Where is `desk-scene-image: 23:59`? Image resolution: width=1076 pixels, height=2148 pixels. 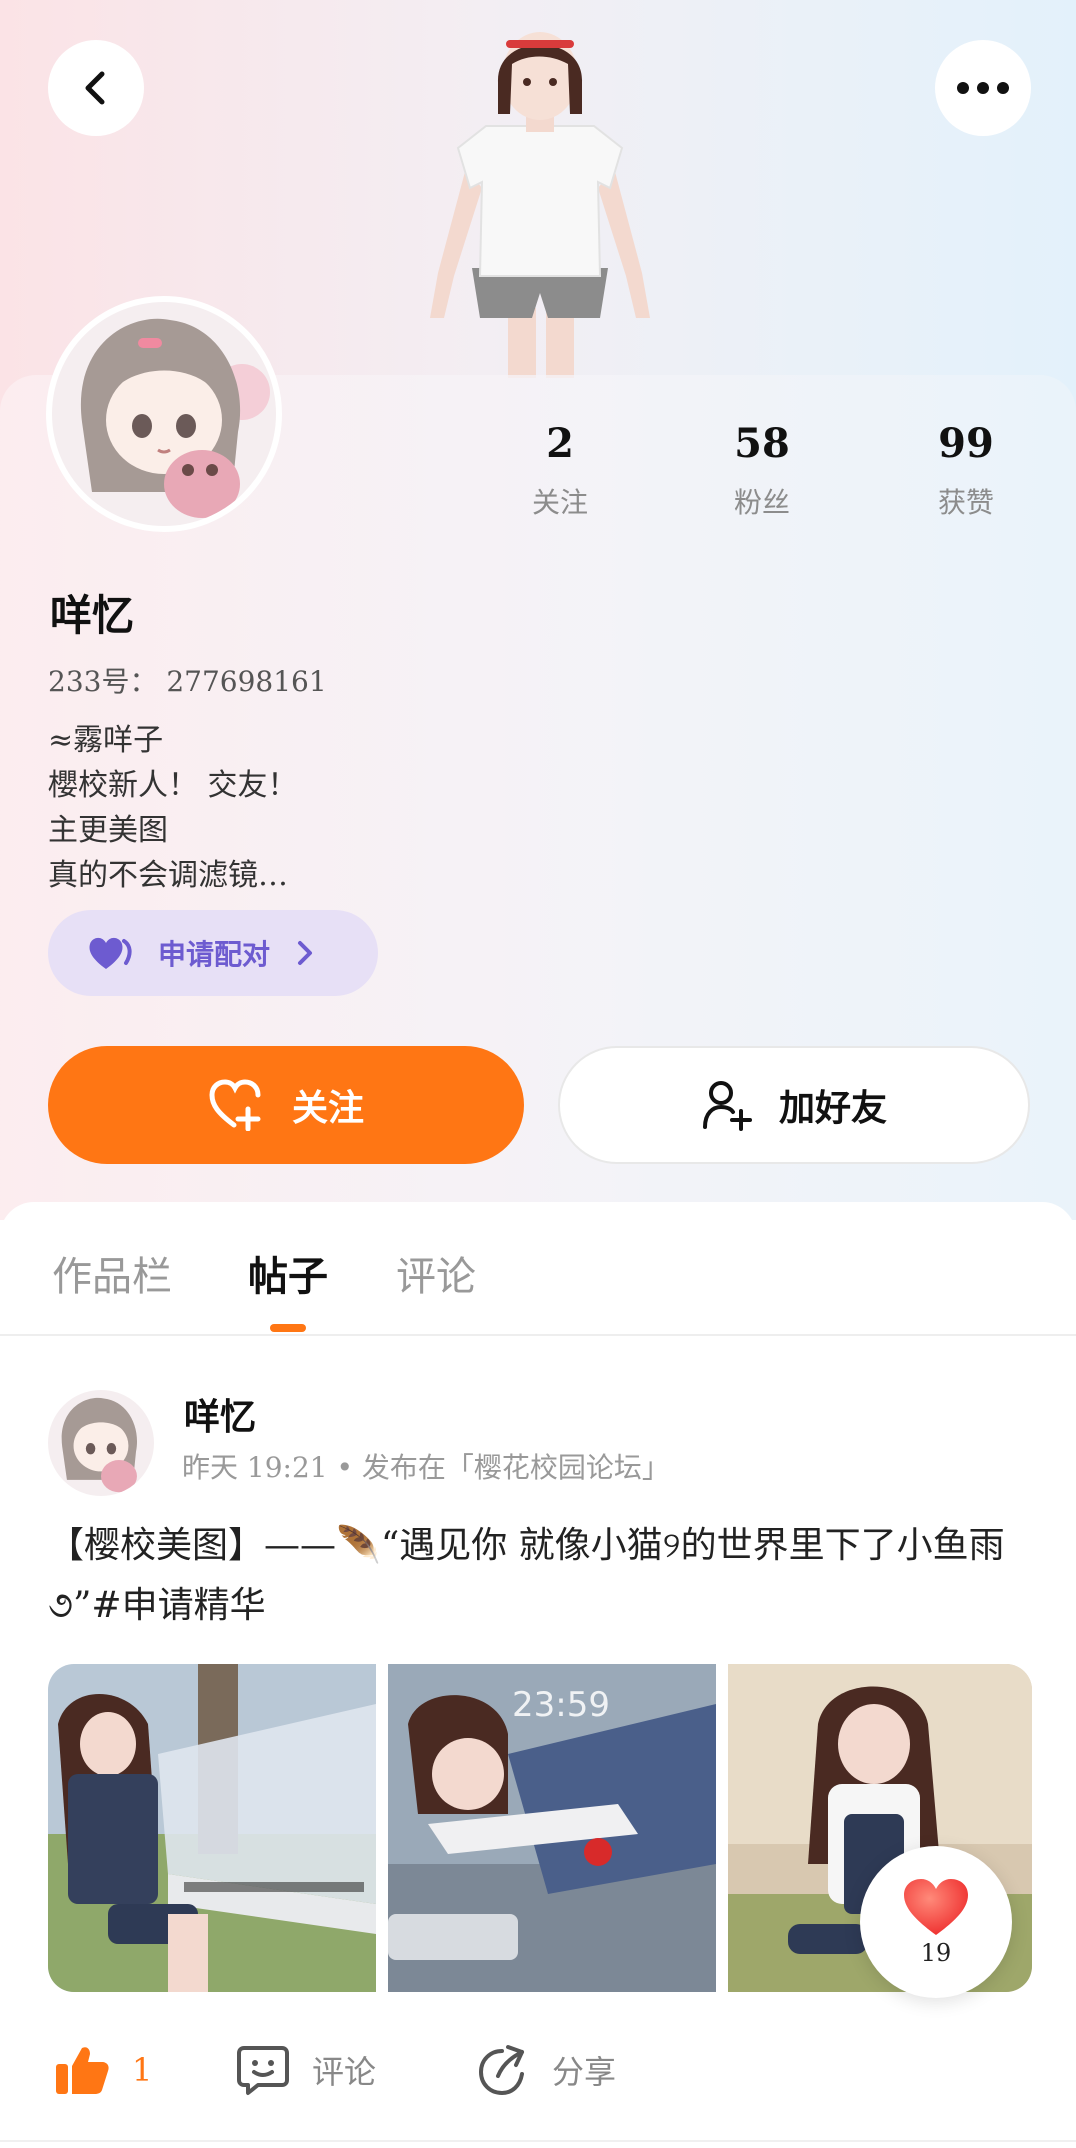
desk-scene-image: 23:59 is located at coordinates (552, 1828).